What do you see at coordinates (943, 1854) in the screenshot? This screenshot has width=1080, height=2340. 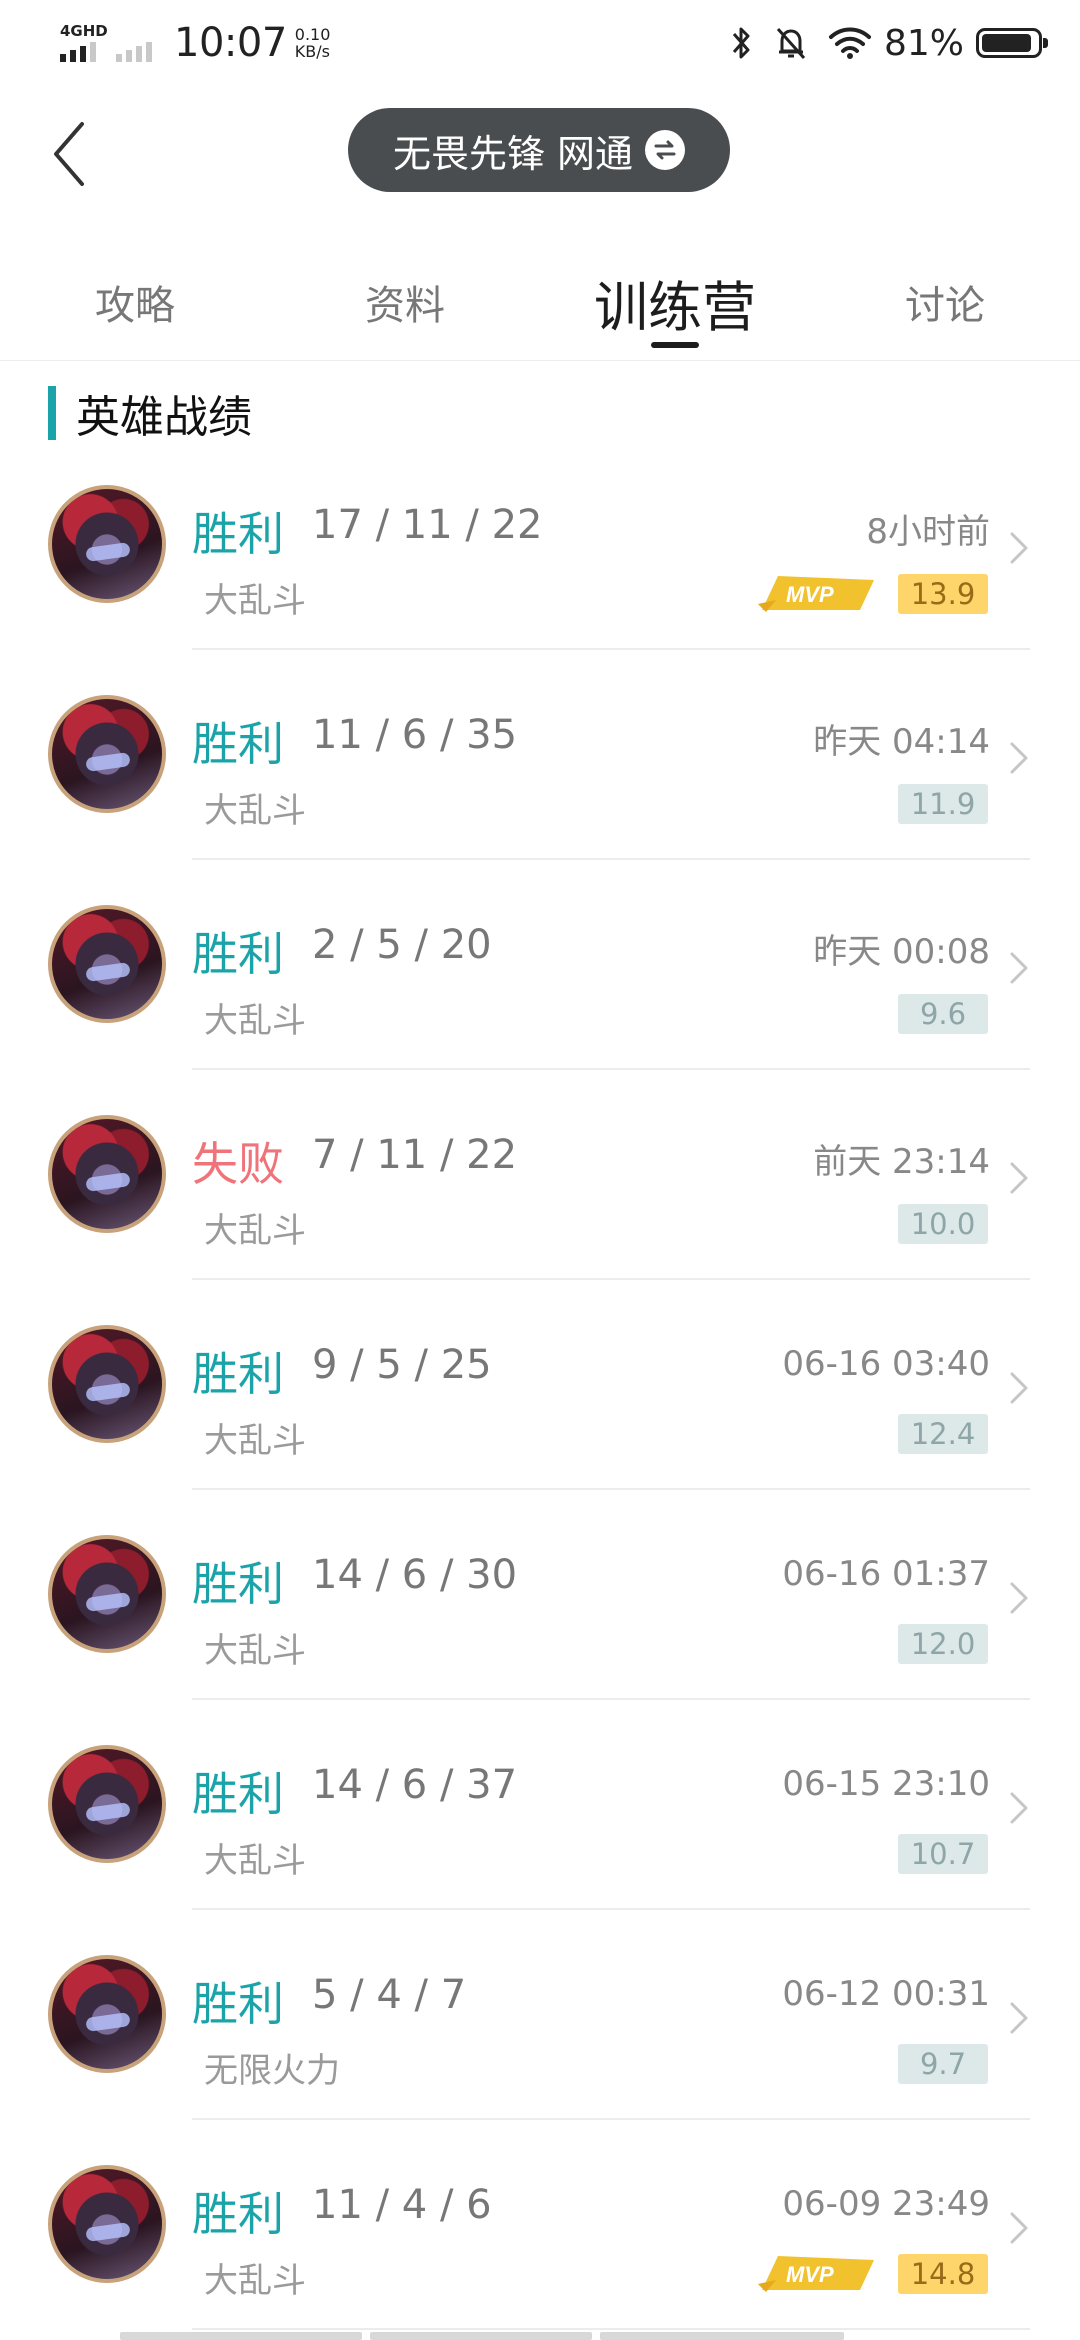 I see `match-score: 10.7` at bounding box center [943, 1854].